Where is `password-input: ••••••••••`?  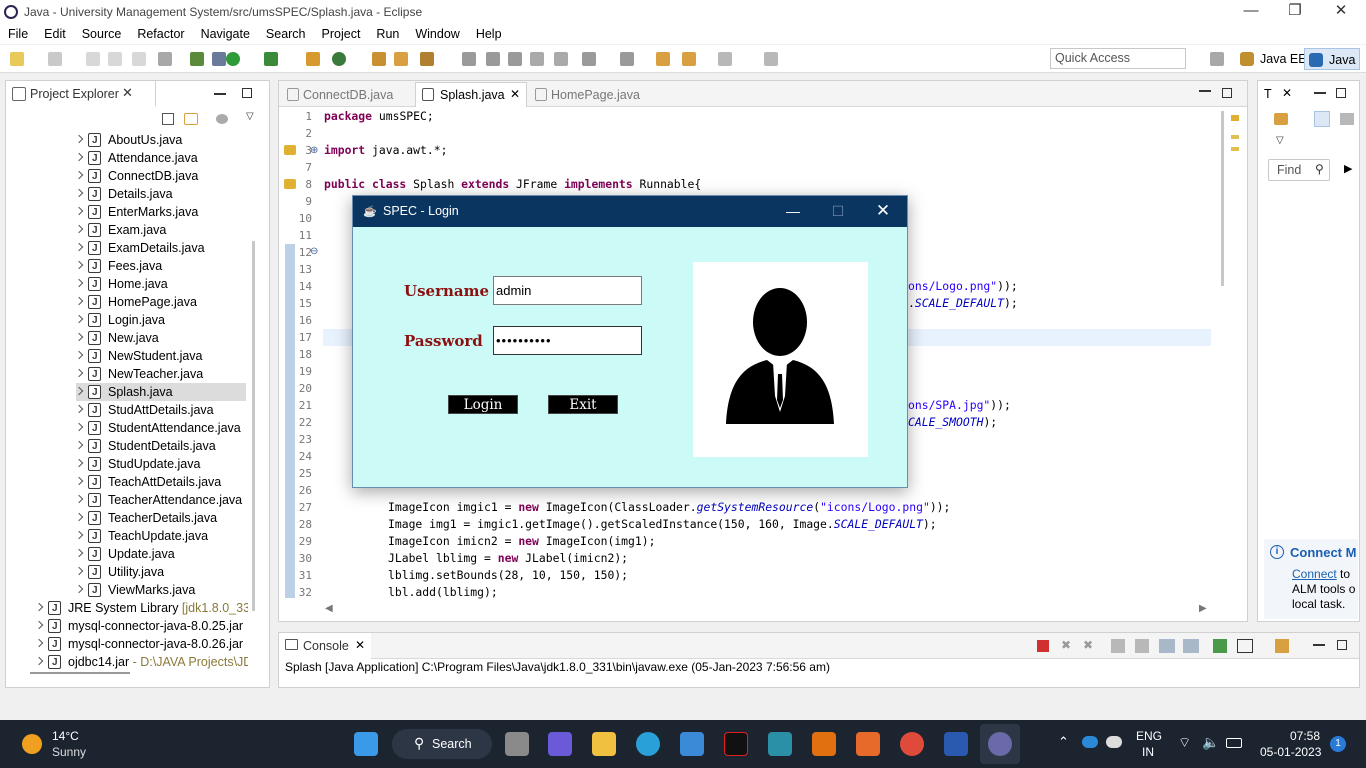 password-input: •••••••••• is located at coordinates (567, 340).